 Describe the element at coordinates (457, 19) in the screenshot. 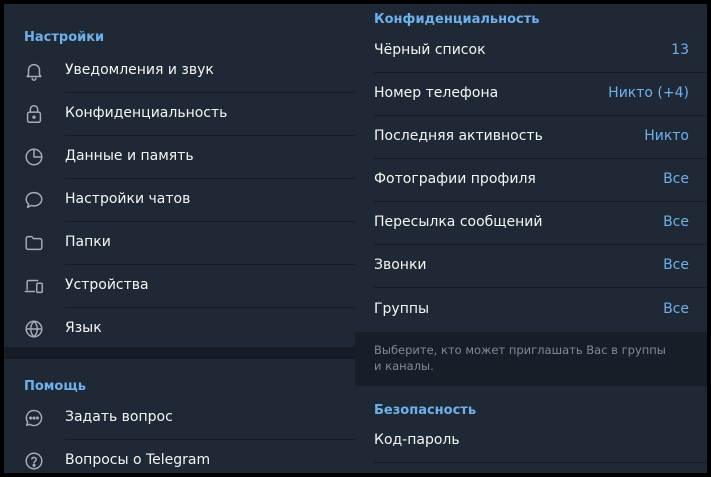

I see `privacy-header: Конфиденциальность` at that location.